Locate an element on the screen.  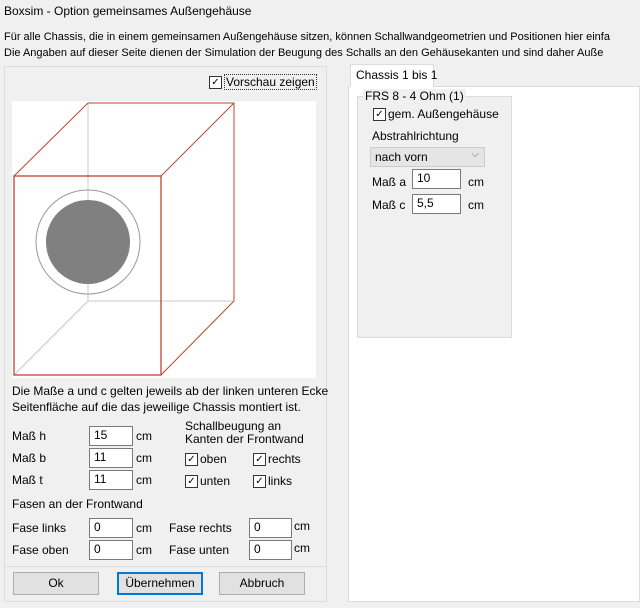
dim-t-input: 11 is located at coordinates (111, 480).